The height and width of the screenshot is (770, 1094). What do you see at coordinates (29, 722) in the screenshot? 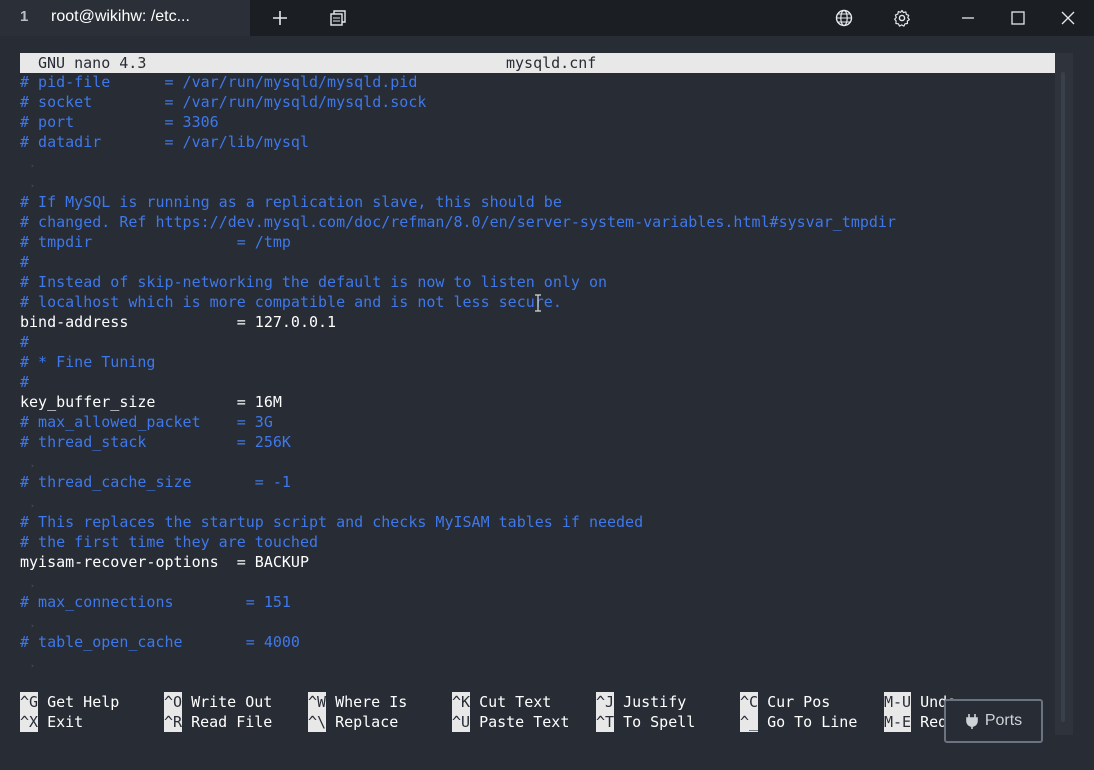
I see `shortcut-key: ^X` at bounding box center [29, 722].